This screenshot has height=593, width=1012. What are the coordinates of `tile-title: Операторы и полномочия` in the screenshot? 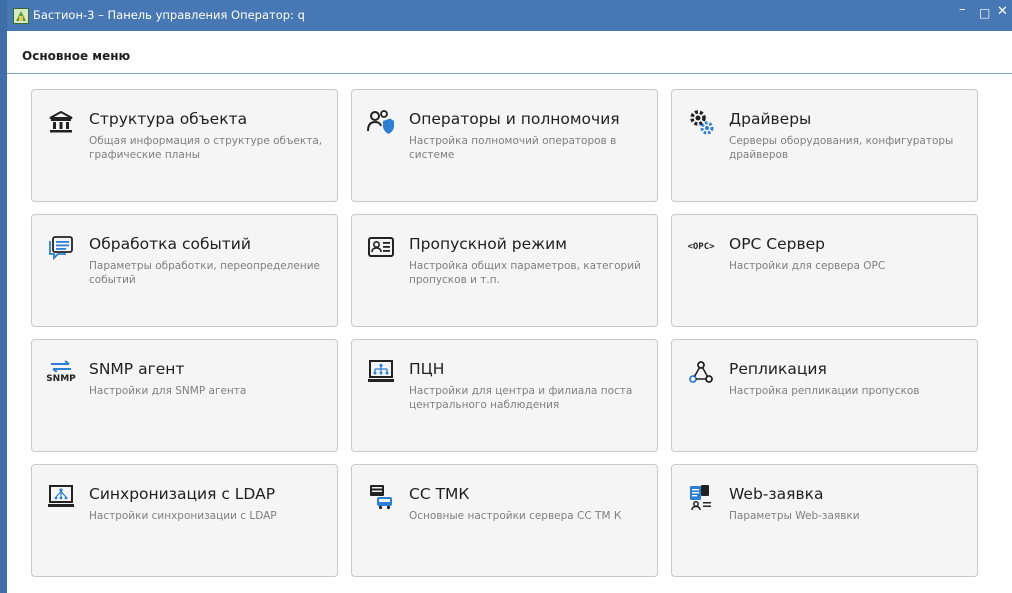 It's located at (514, 119).